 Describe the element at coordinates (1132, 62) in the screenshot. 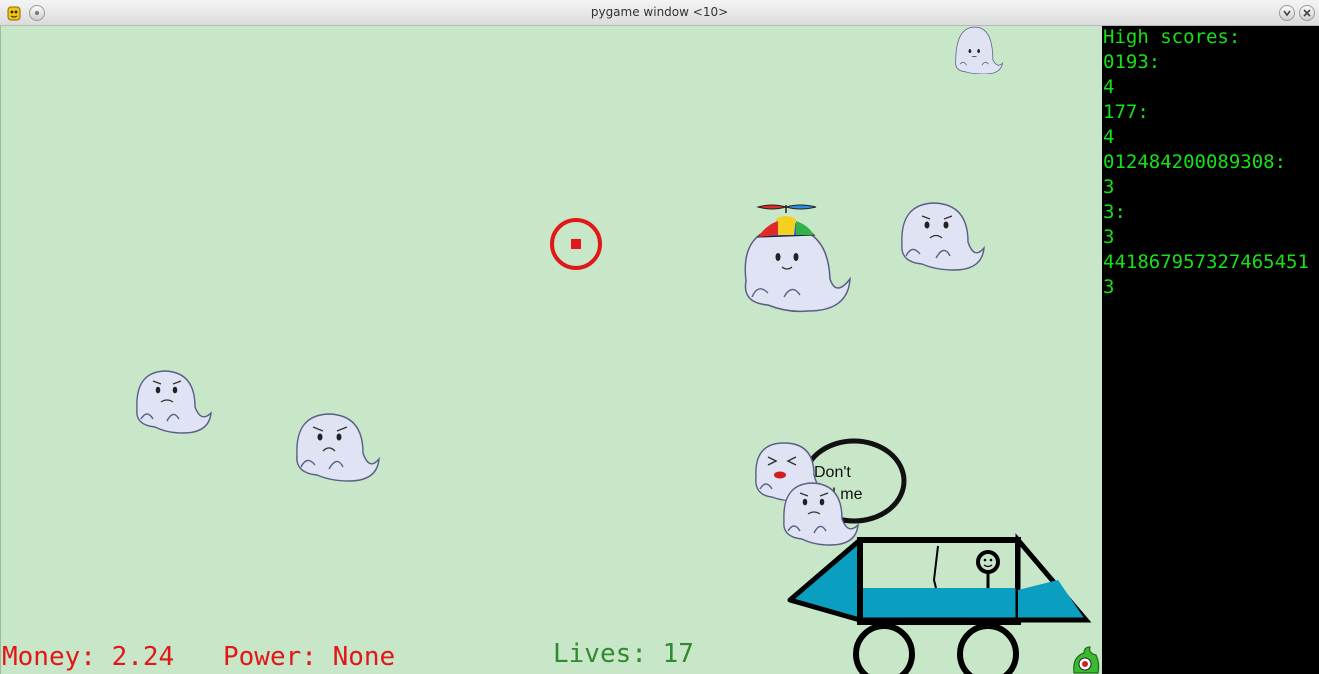

I see `score-name: 0193:` at that location.